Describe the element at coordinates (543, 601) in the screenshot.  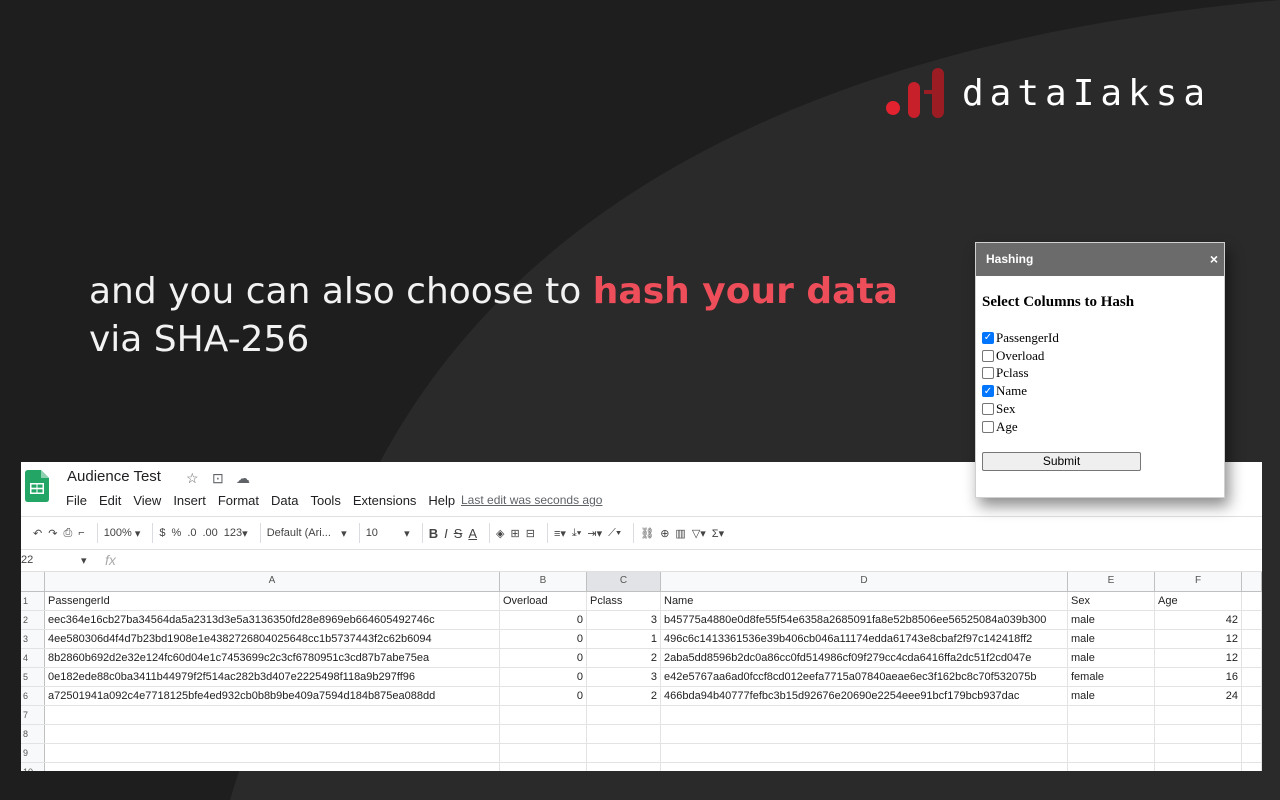
I see `table-cell: Overload` at that location.